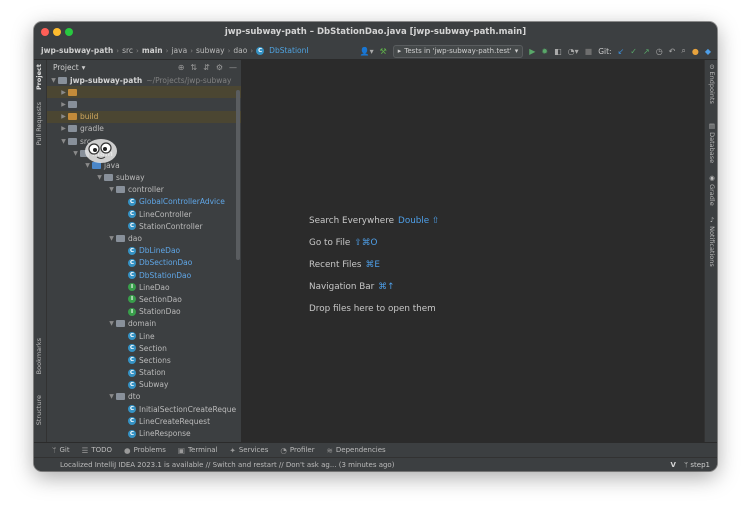  What do you see at coordinates (356, 450) in the screenshot?
I see `tool-dependencies: ≋ Dependencies` at bounding box center [356, 450].